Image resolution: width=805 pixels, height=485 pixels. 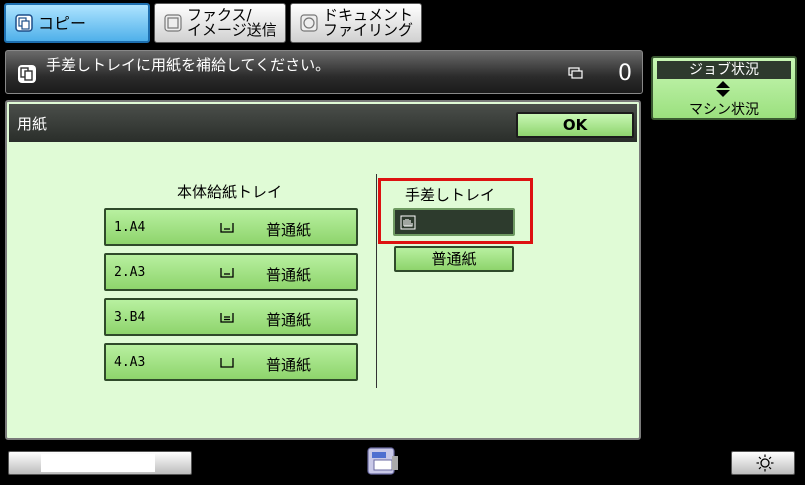 What do you see at coordinates (130, 362) in the screenshot?
I see `tray-name: 4.A3` at bounding box center [130, 362].